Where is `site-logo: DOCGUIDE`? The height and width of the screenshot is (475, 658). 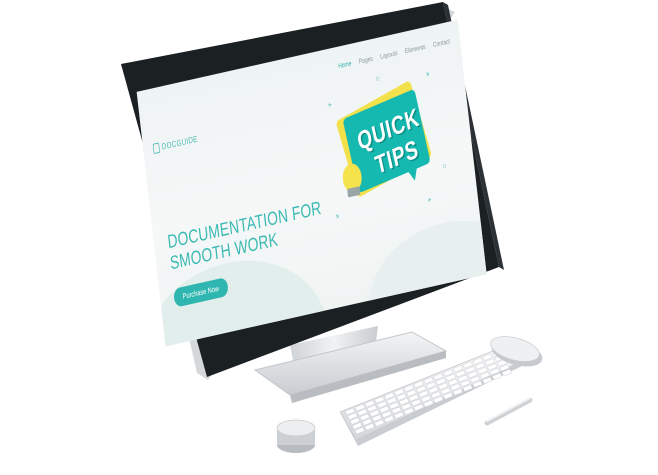 site-logo: DOCGUIDE is located at coordinates (175, 144).